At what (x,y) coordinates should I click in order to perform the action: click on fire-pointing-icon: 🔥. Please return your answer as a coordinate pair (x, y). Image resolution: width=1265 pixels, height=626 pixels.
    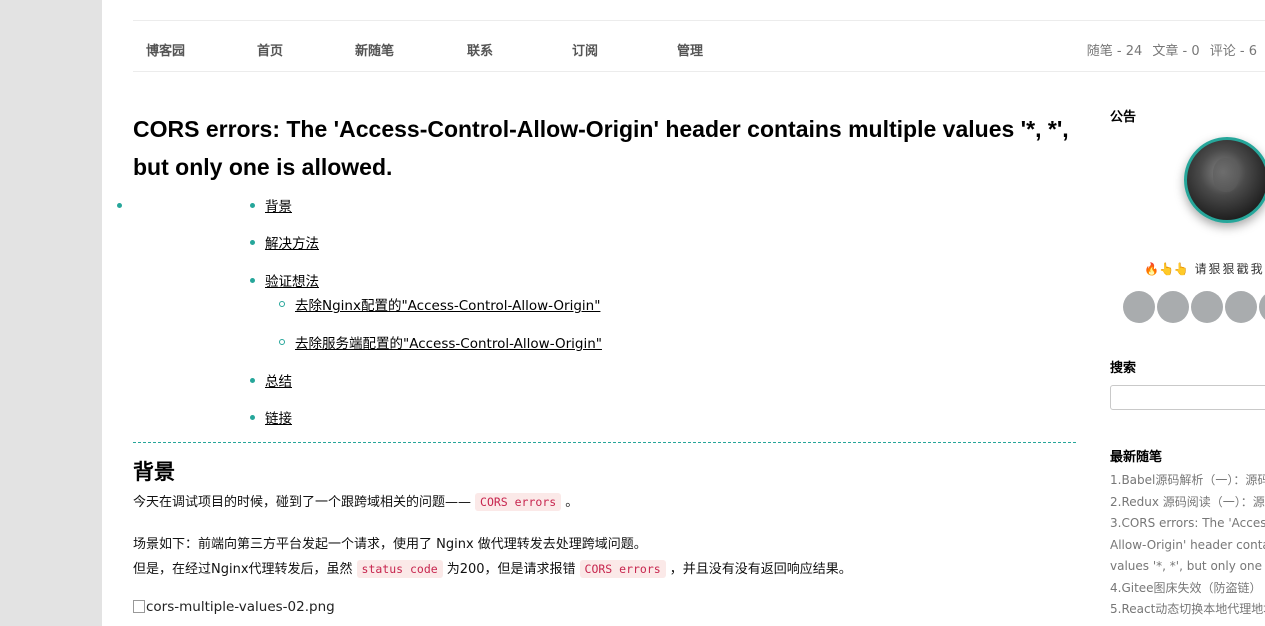
    Looking at the image, I should click on (1151, 269).